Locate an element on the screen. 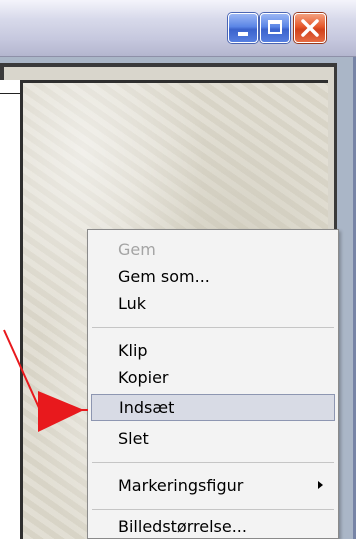  menu-item-slet: Slet is located at coordinates (213, 438).